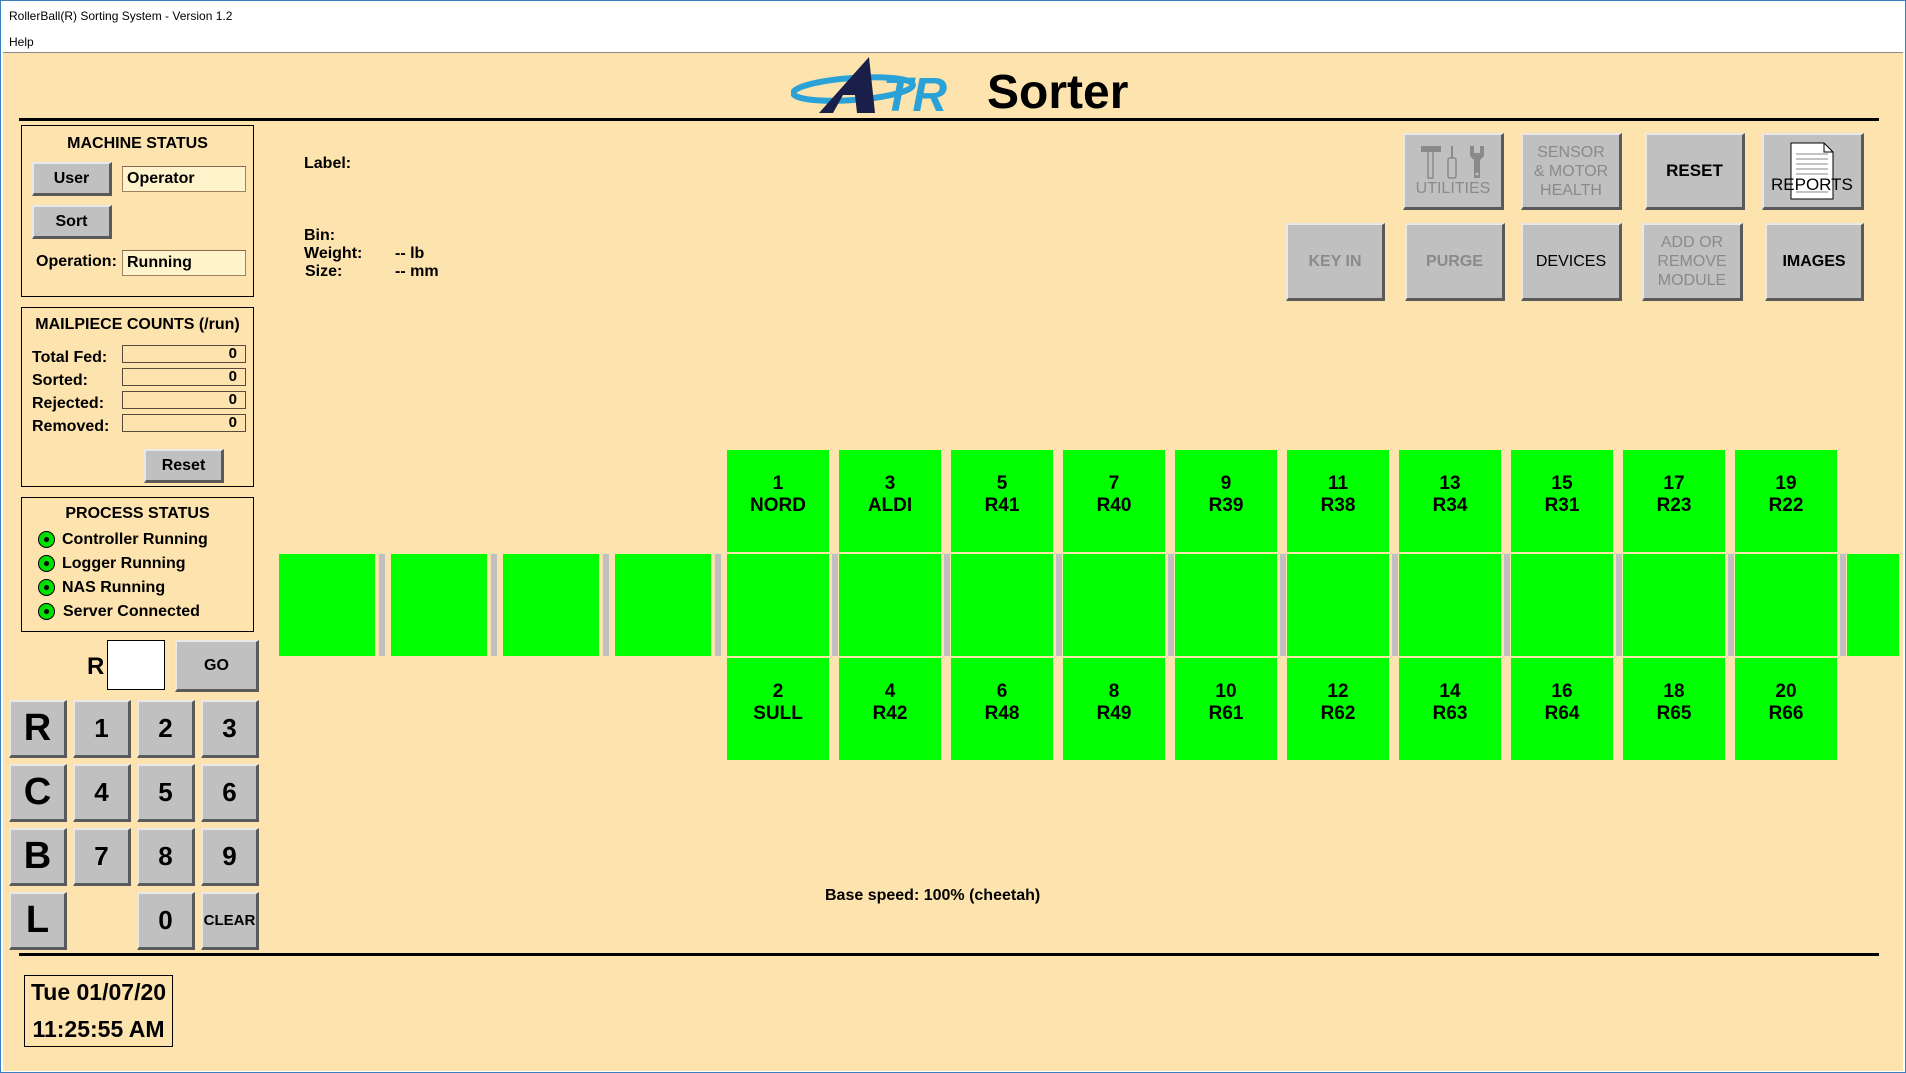 This screenshot has width=1906, height=1073. I want to click on purge-button: PURGE, so click(1455, 262).